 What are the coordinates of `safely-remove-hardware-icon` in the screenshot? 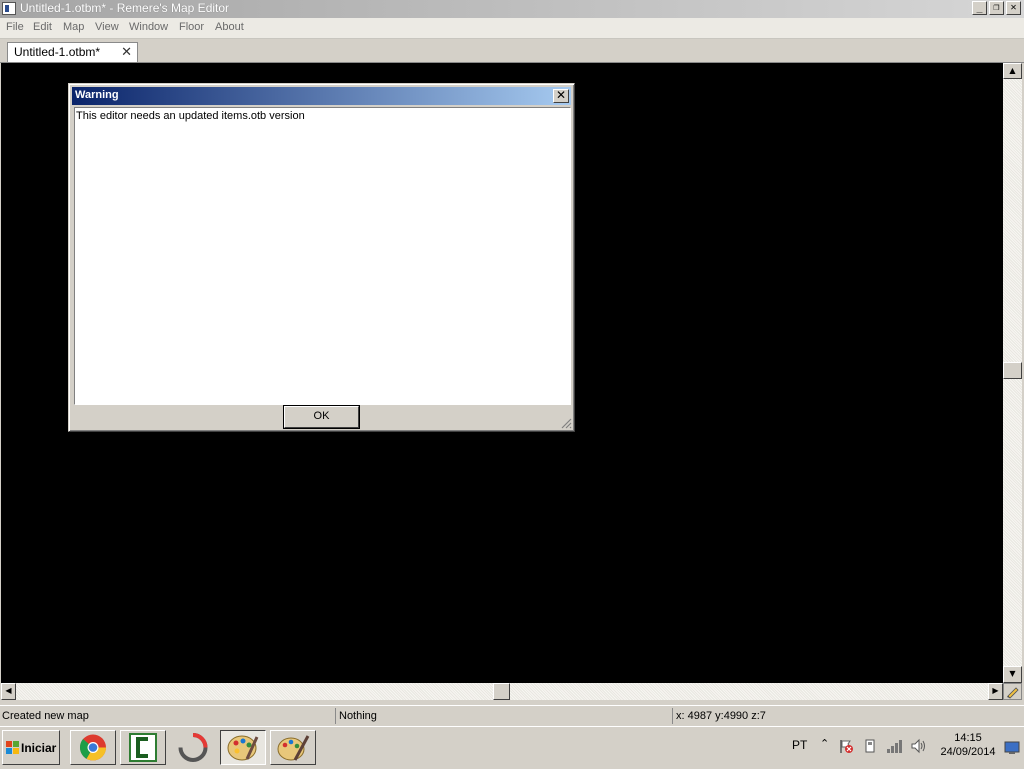 It's located at (870, 746).